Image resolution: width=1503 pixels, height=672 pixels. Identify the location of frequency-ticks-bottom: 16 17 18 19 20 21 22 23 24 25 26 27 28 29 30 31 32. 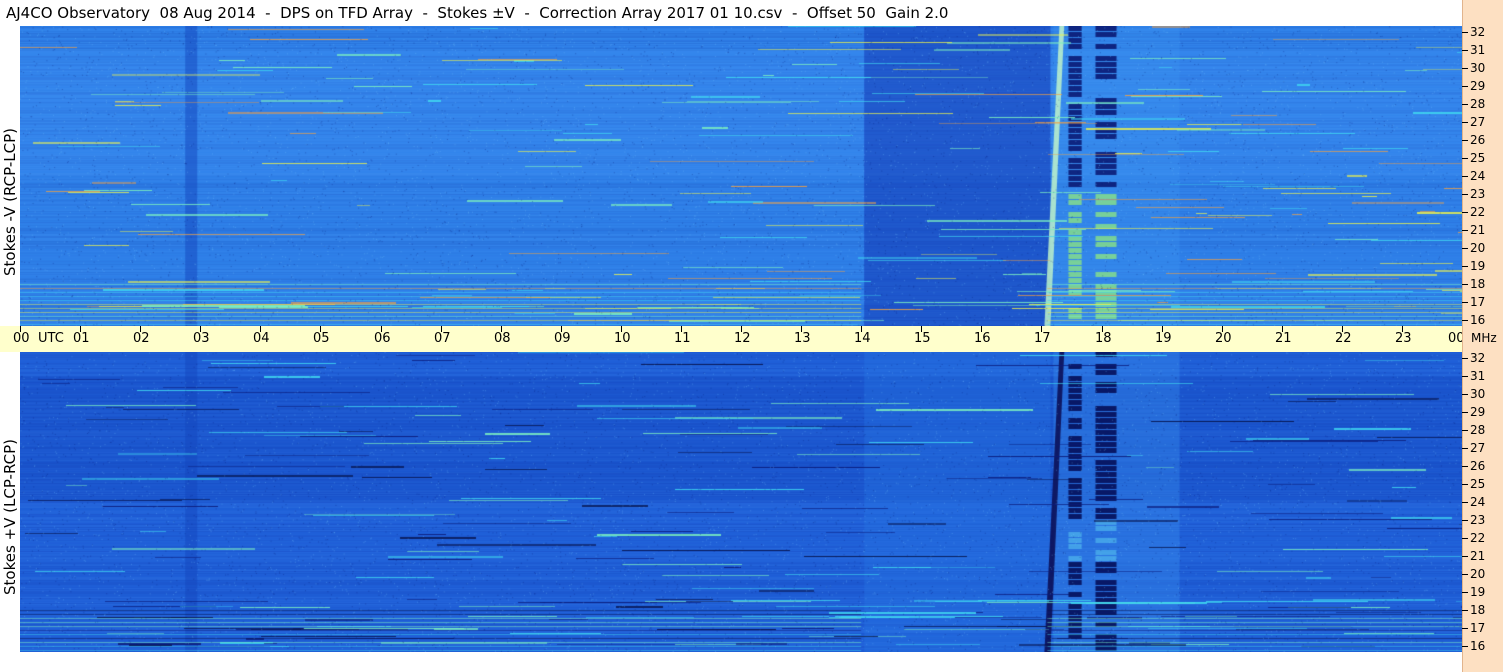
(1482, 502).